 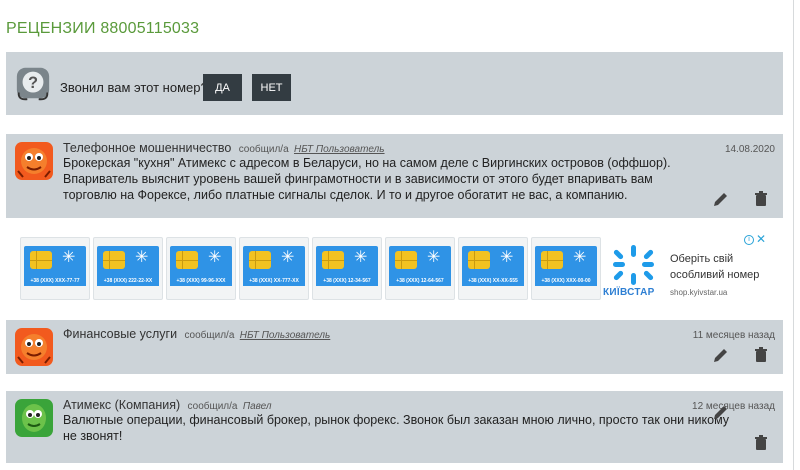 What do you see at coordinates (347, 268) in the screenshot?
I see `sim-card-offer: ✳ +38 (XXX) 12-34-567` at bounding box center [347, 268].